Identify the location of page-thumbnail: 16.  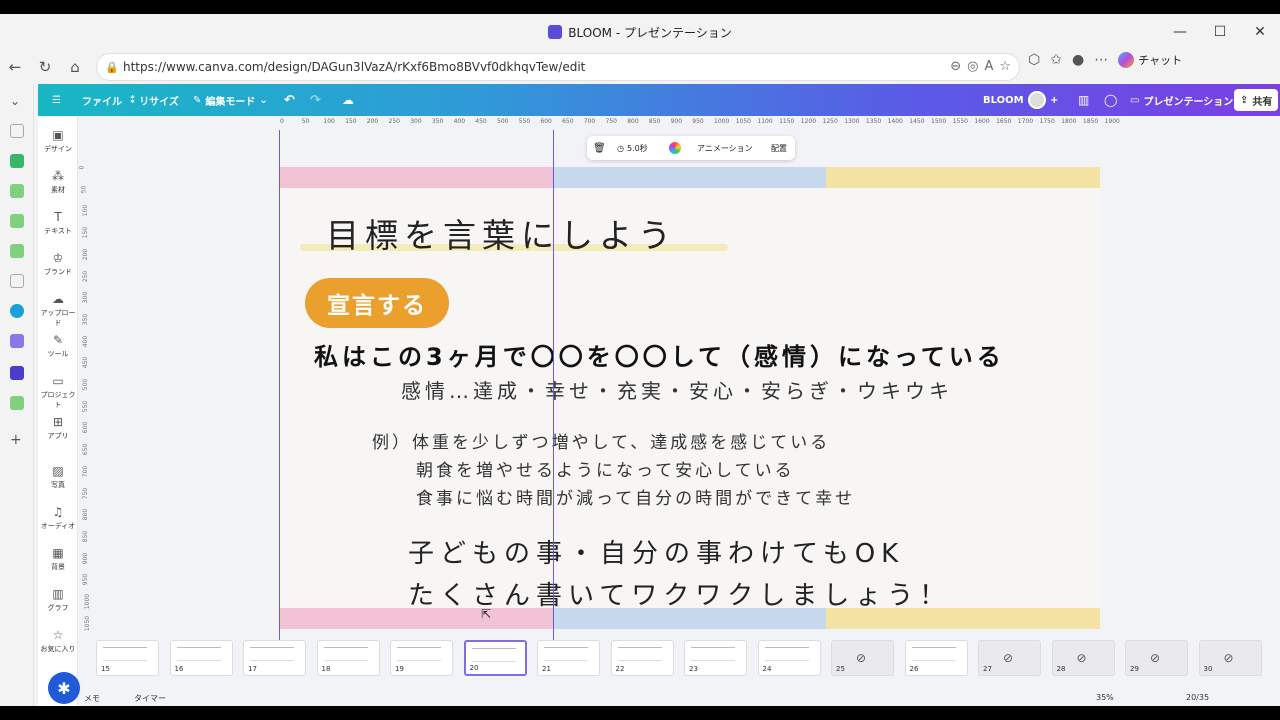
(201, 658).